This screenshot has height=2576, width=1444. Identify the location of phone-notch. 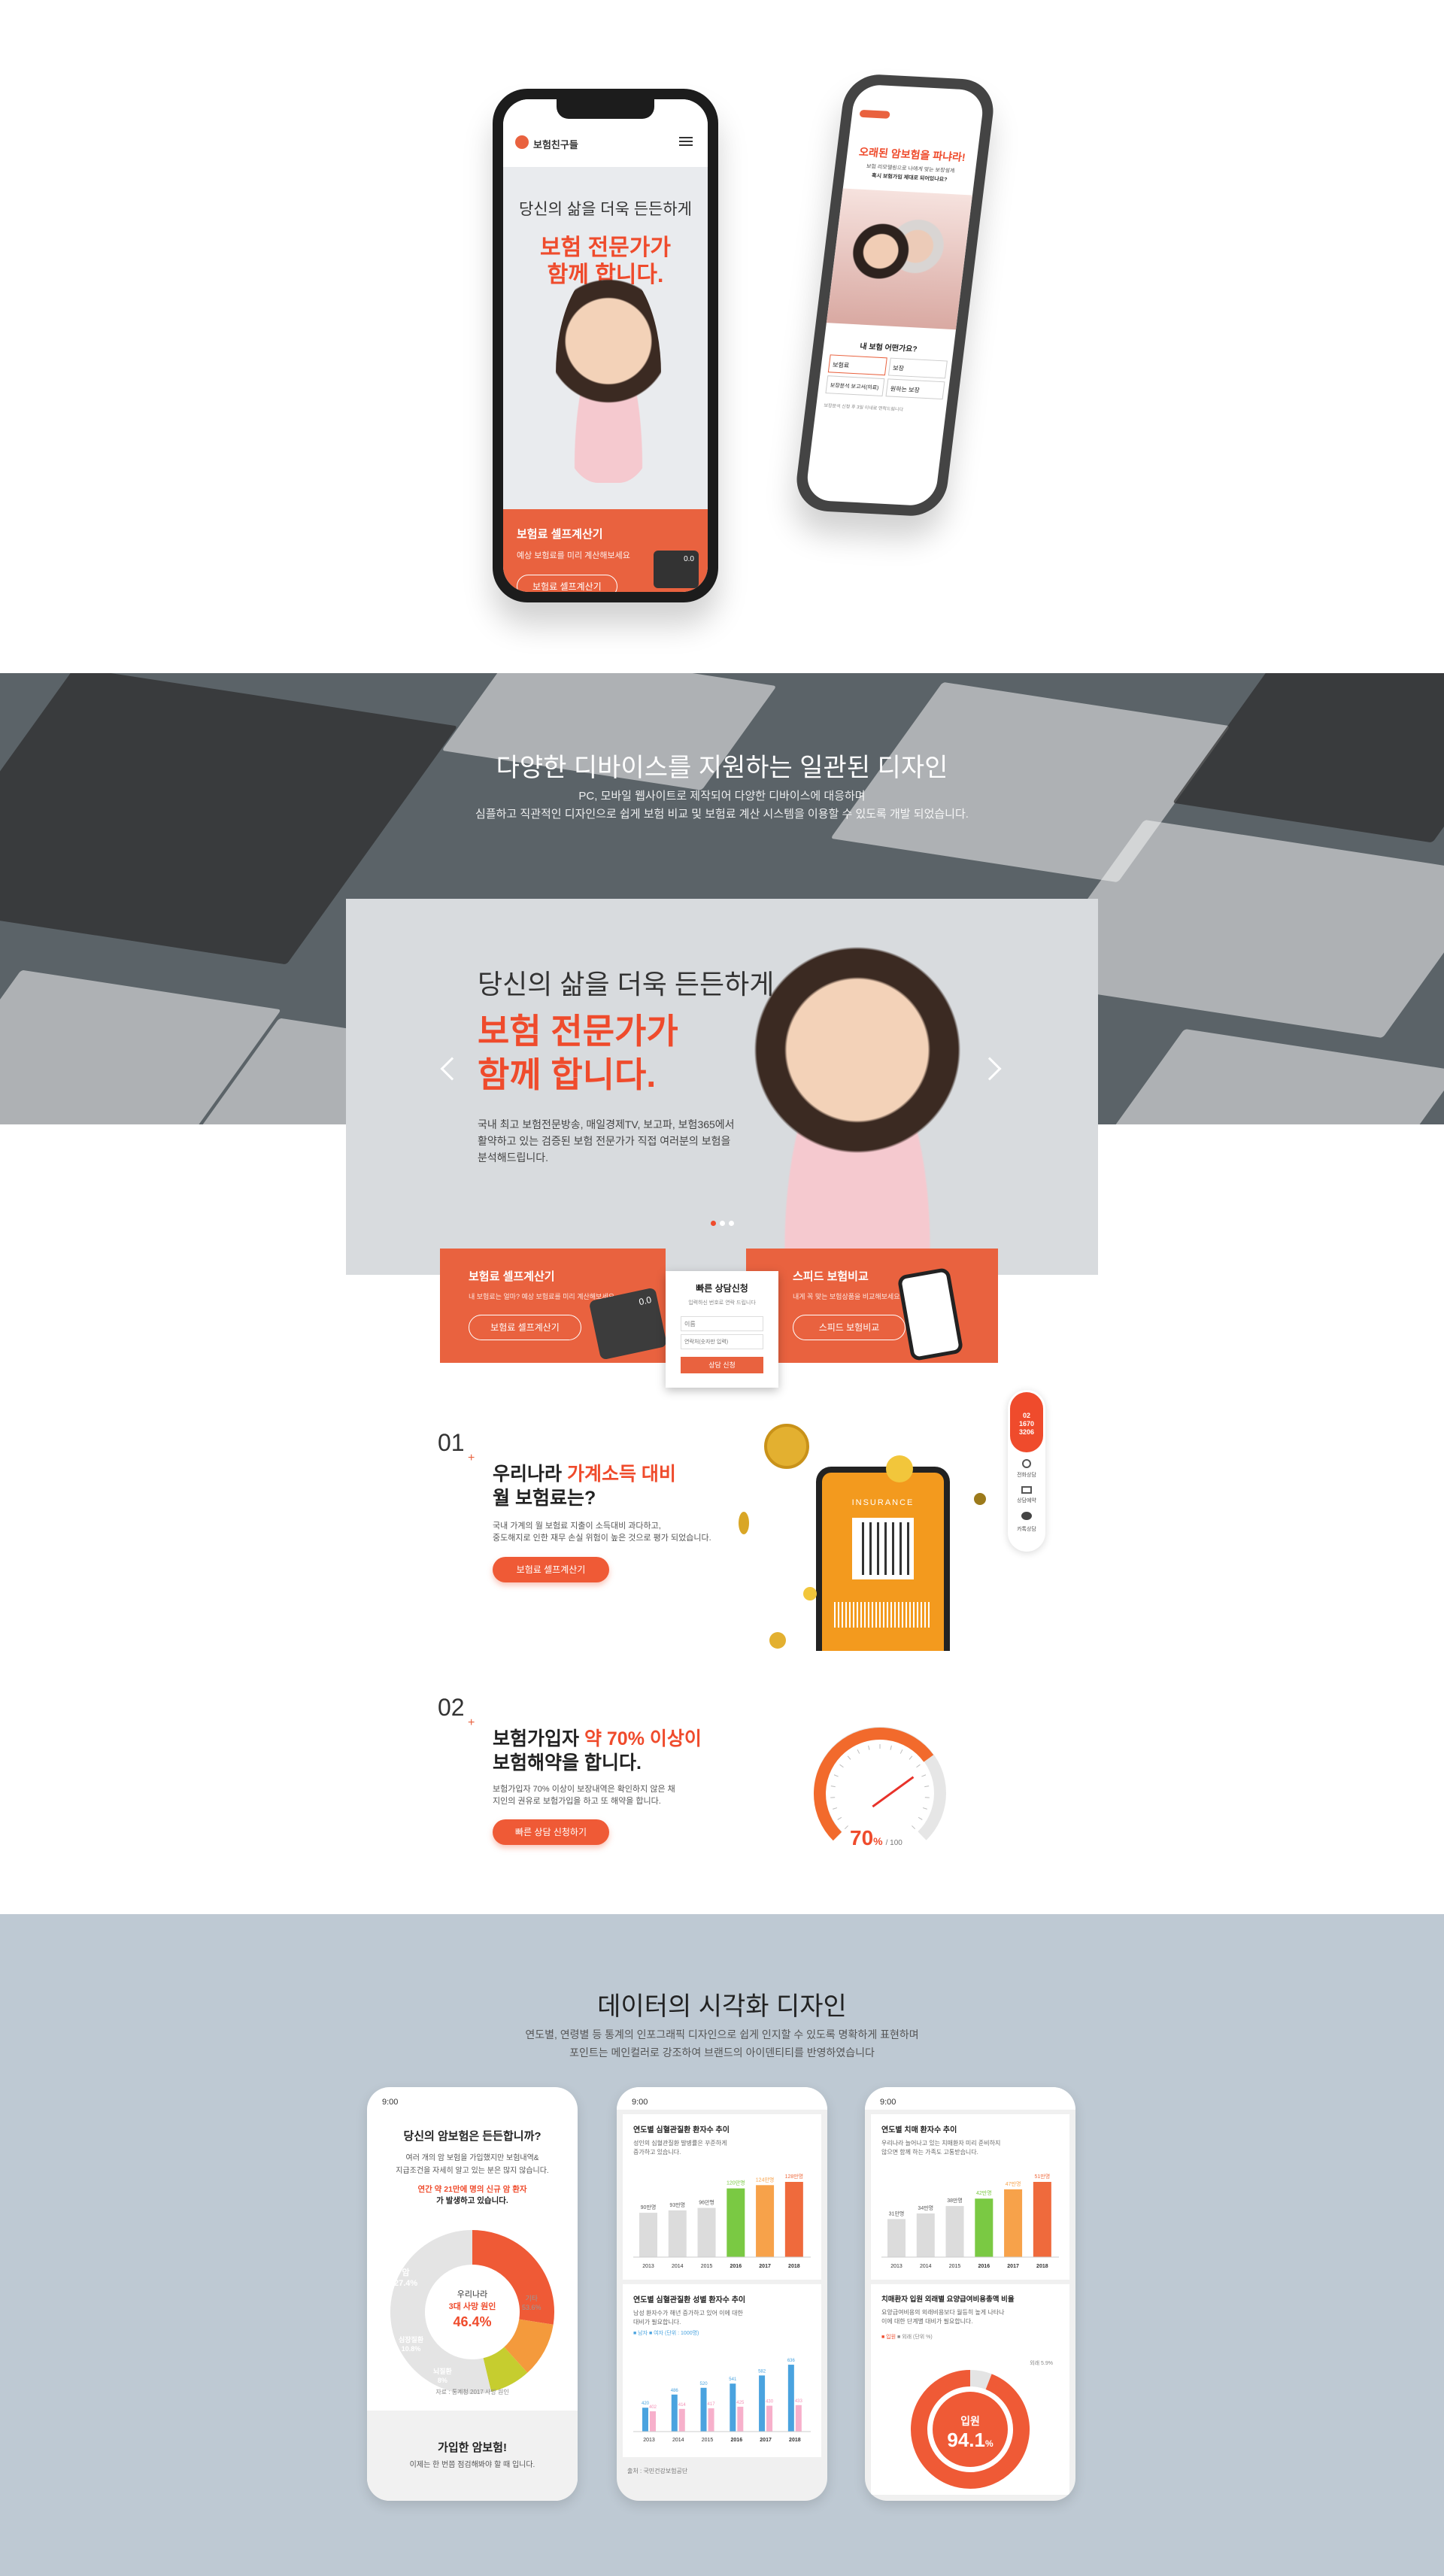
(605, 109).